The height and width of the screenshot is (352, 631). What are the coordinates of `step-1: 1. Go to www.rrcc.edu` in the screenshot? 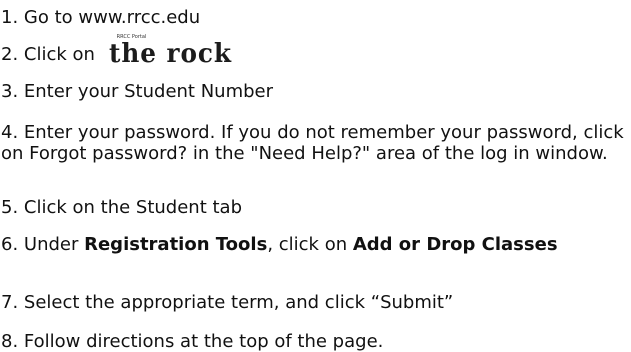 It's located at (100, 17).